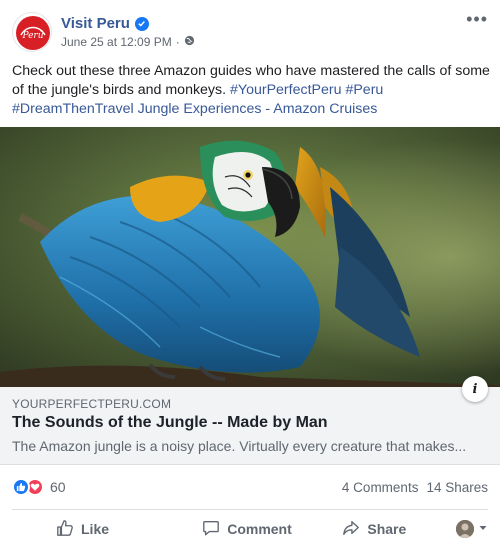  I want to click on share-arrow-icon, so click(351, 529).